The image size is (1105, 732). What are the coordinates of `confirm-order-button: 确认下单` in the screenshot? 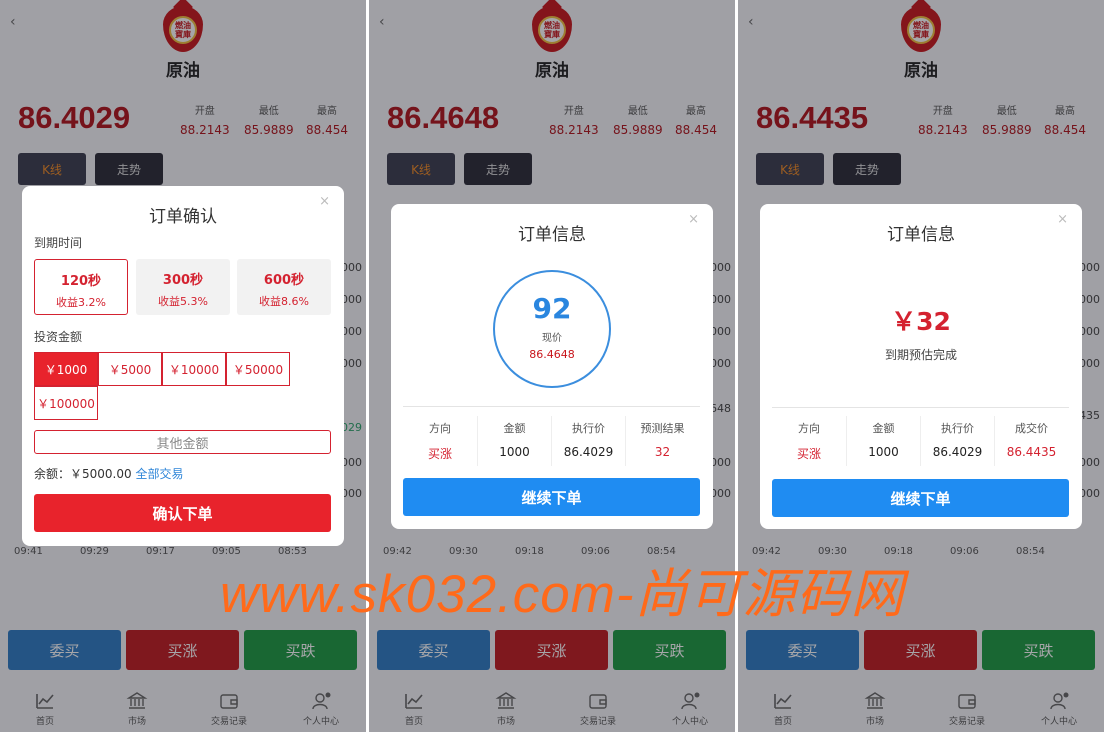 It's located at (182, 513).